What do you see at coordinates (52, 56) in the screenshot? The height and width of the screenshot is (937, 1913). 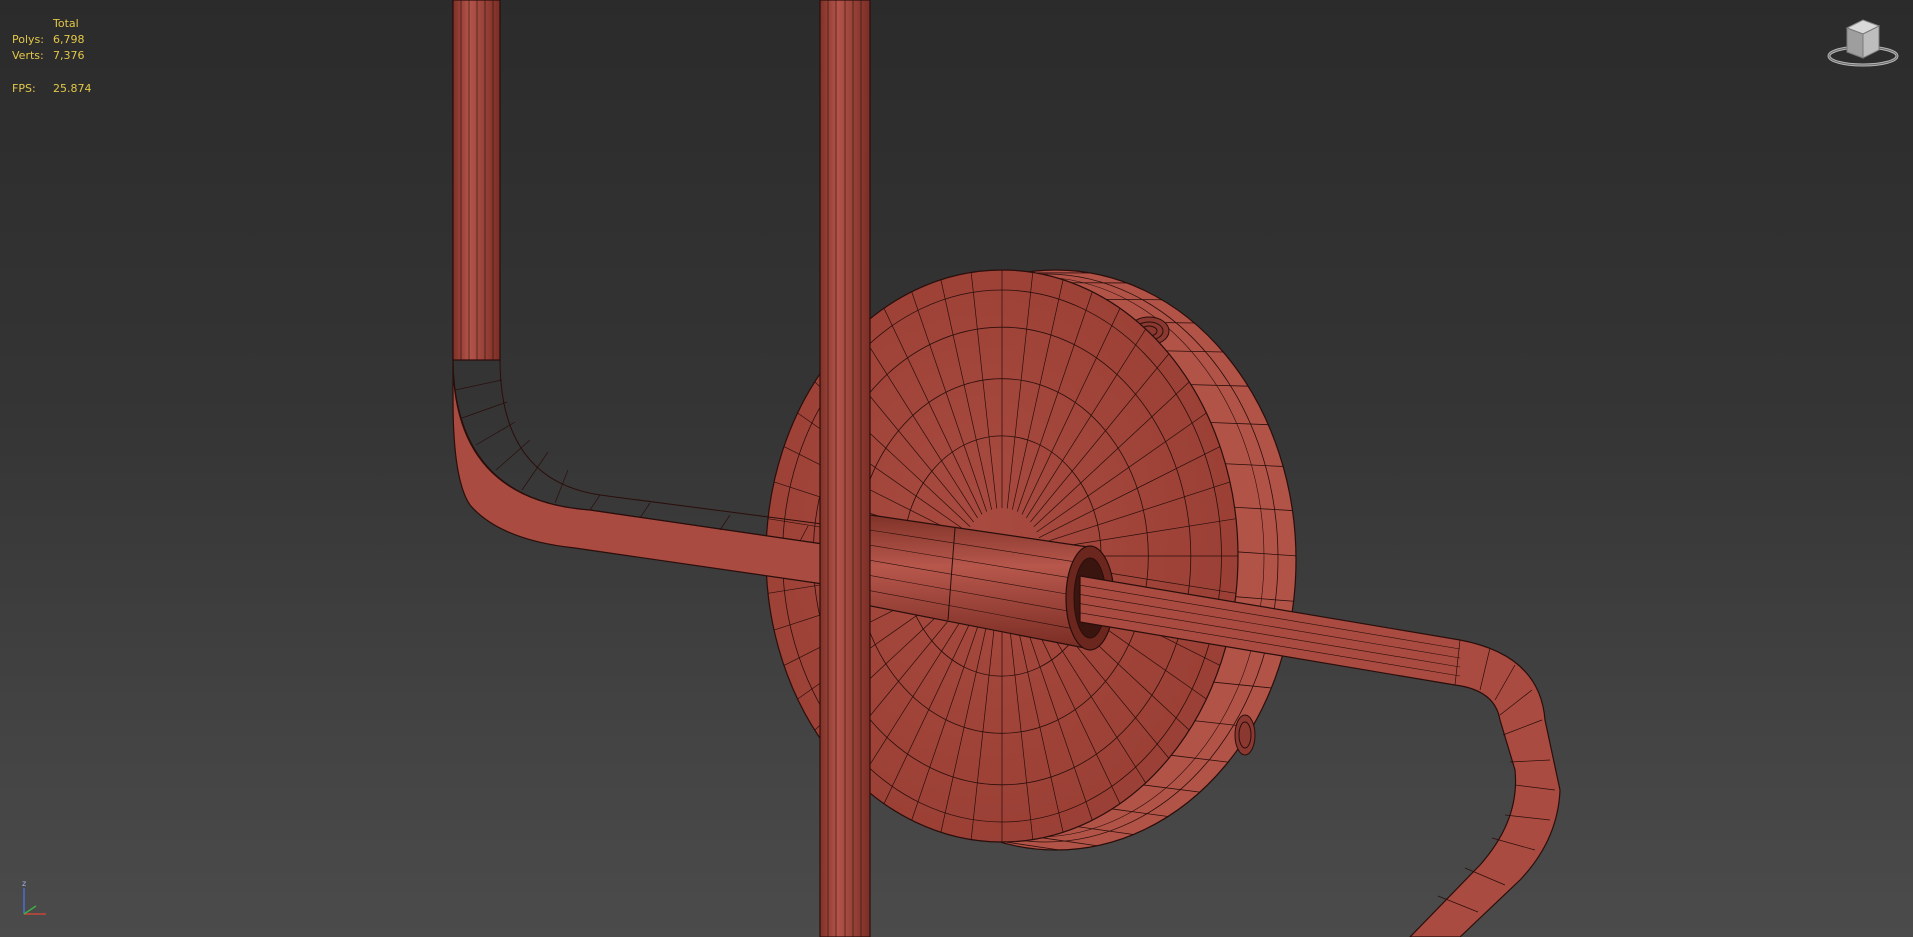 I see `viewport-statistics: Total Polys: 6,798 Verts: 7,376 FPS: 25.874` at bounding box center [52, 56].